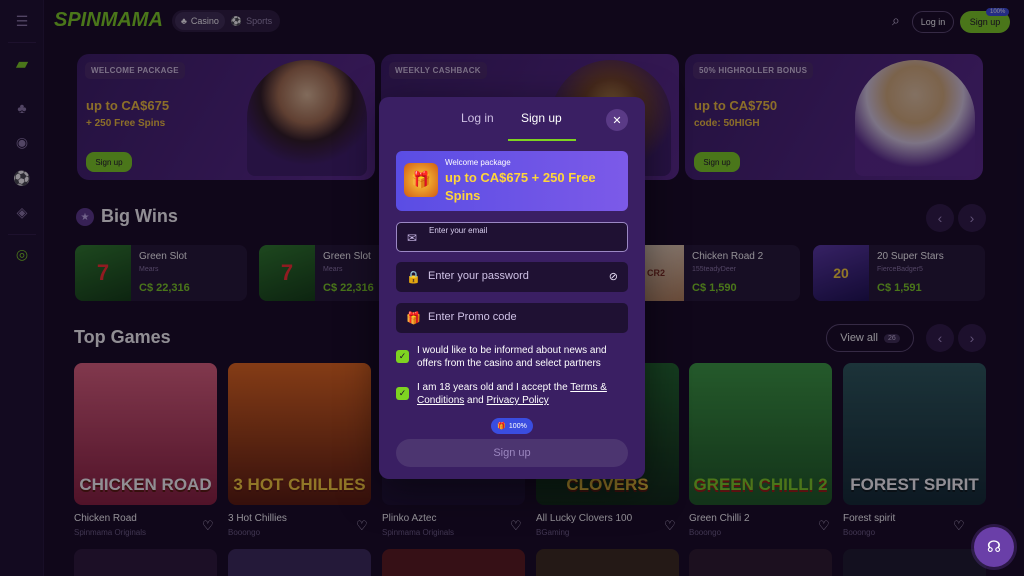 This screenshot has width=1024, height=576. What do you see at coordinates (520, 186) in the screenshot?
I see `welcome-value: up to CA$675 + 250 Free Spins` at bounding box center [520, 186].